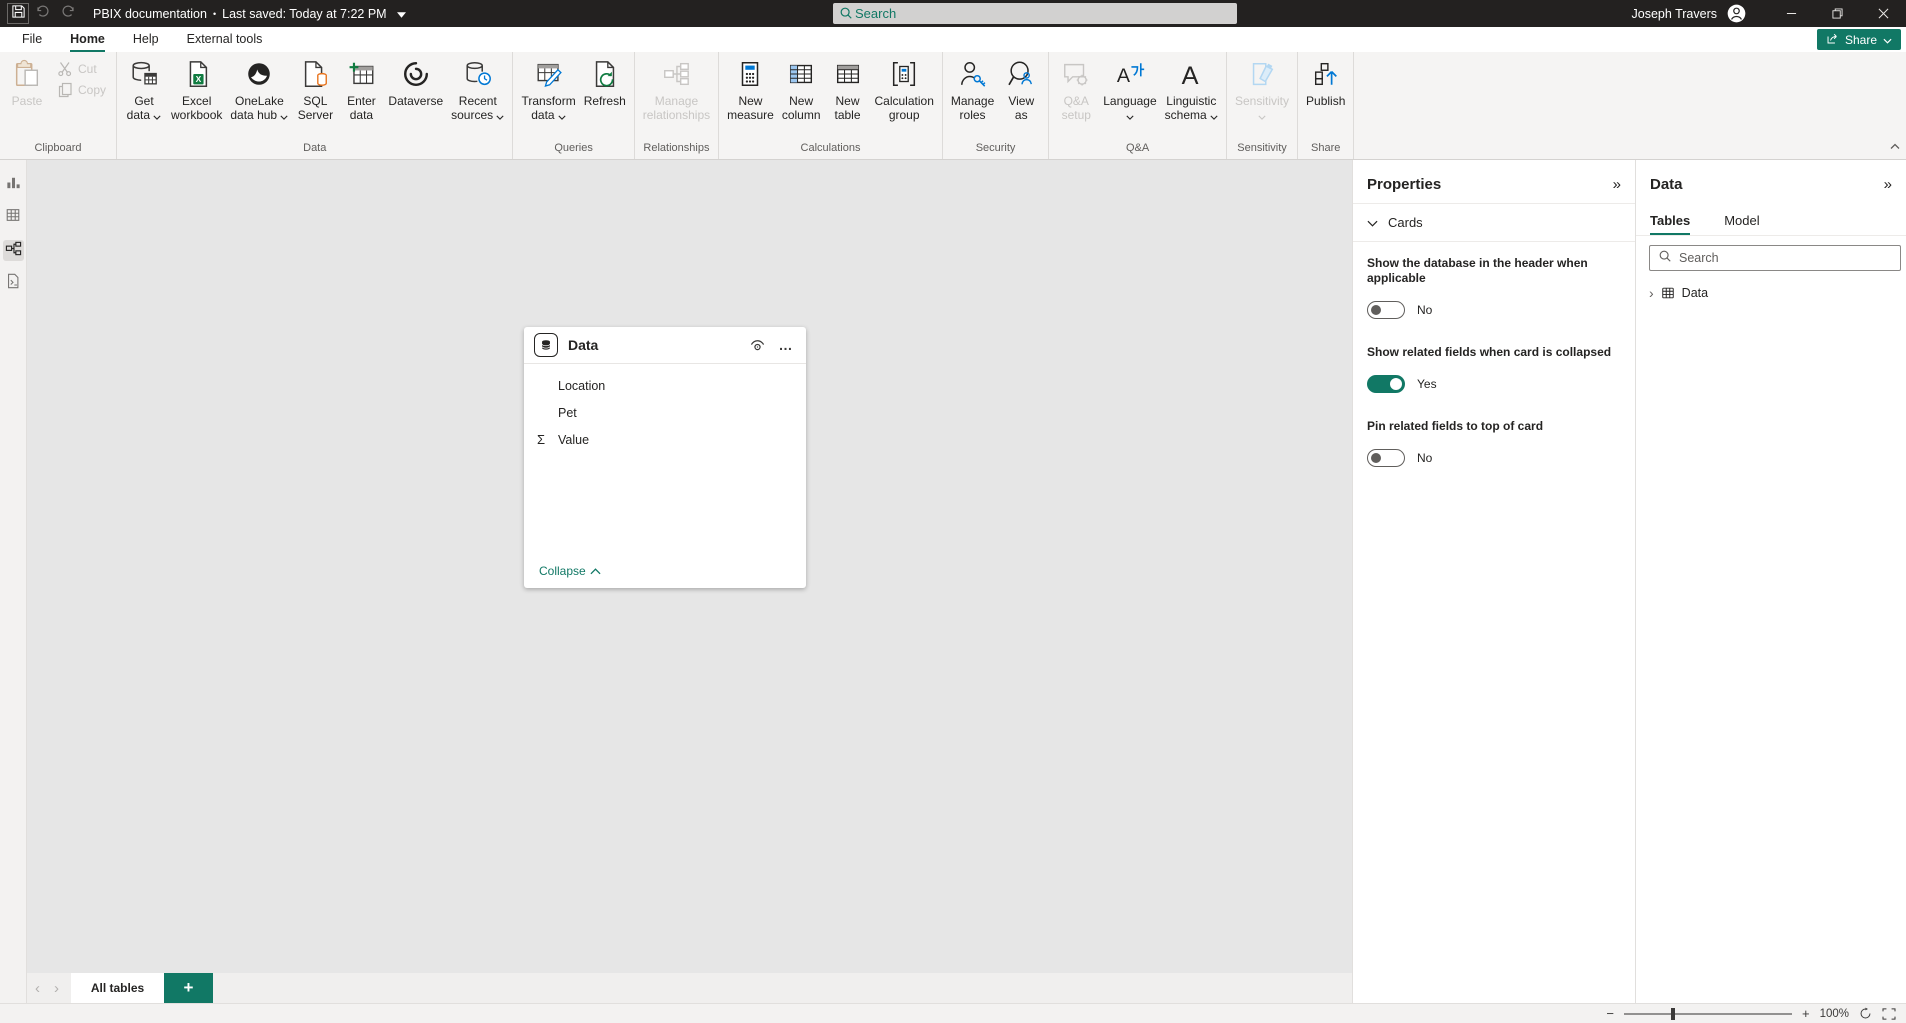 This screenshot has width=1906, height=1023. What do you see at coordinates (665, 457) in the screenshot?
I see `table-card-data: Data … Location Pet Σ Value Collapse` at bounding box center [665, 457].